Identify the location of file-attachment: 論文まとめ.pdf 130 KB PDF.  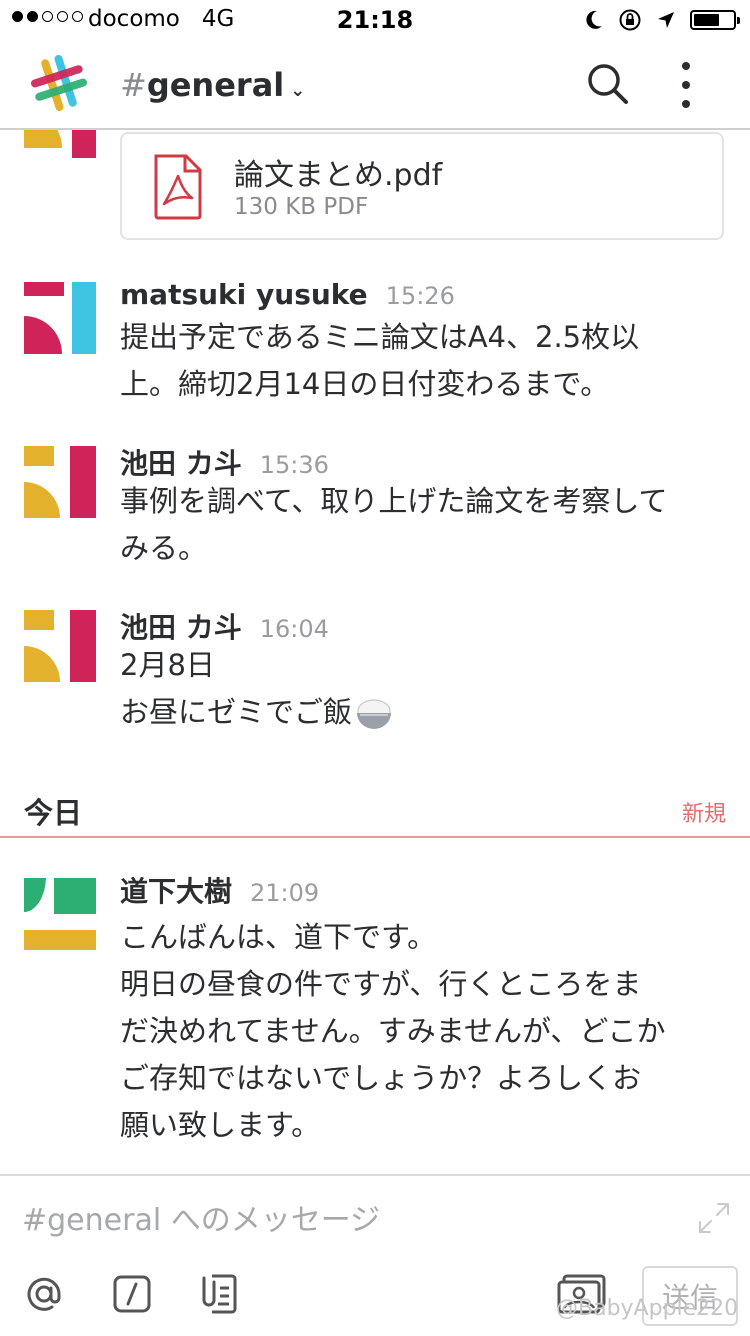
(422, 186).